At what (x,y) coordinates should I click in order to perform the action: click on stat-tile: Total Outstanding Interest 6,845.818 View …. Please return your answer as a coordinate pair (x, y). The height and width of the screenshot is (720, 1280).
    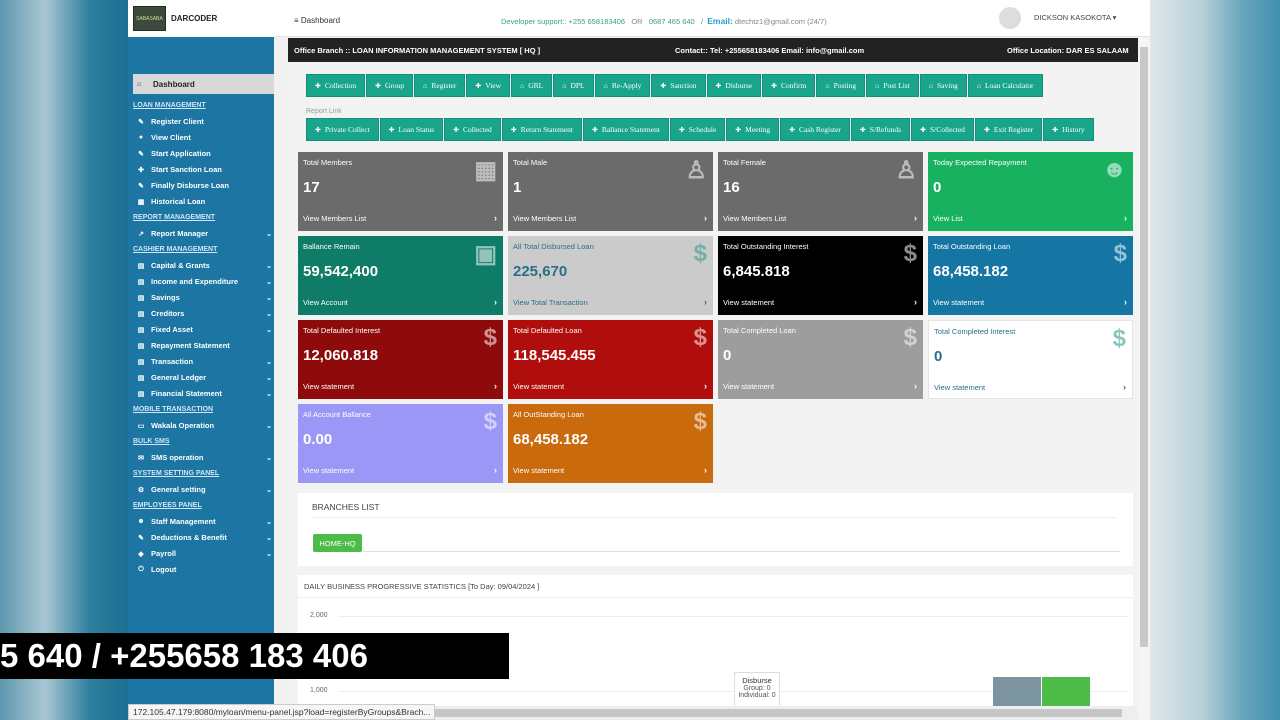
    Looking at the image, I should click on (820, 275).